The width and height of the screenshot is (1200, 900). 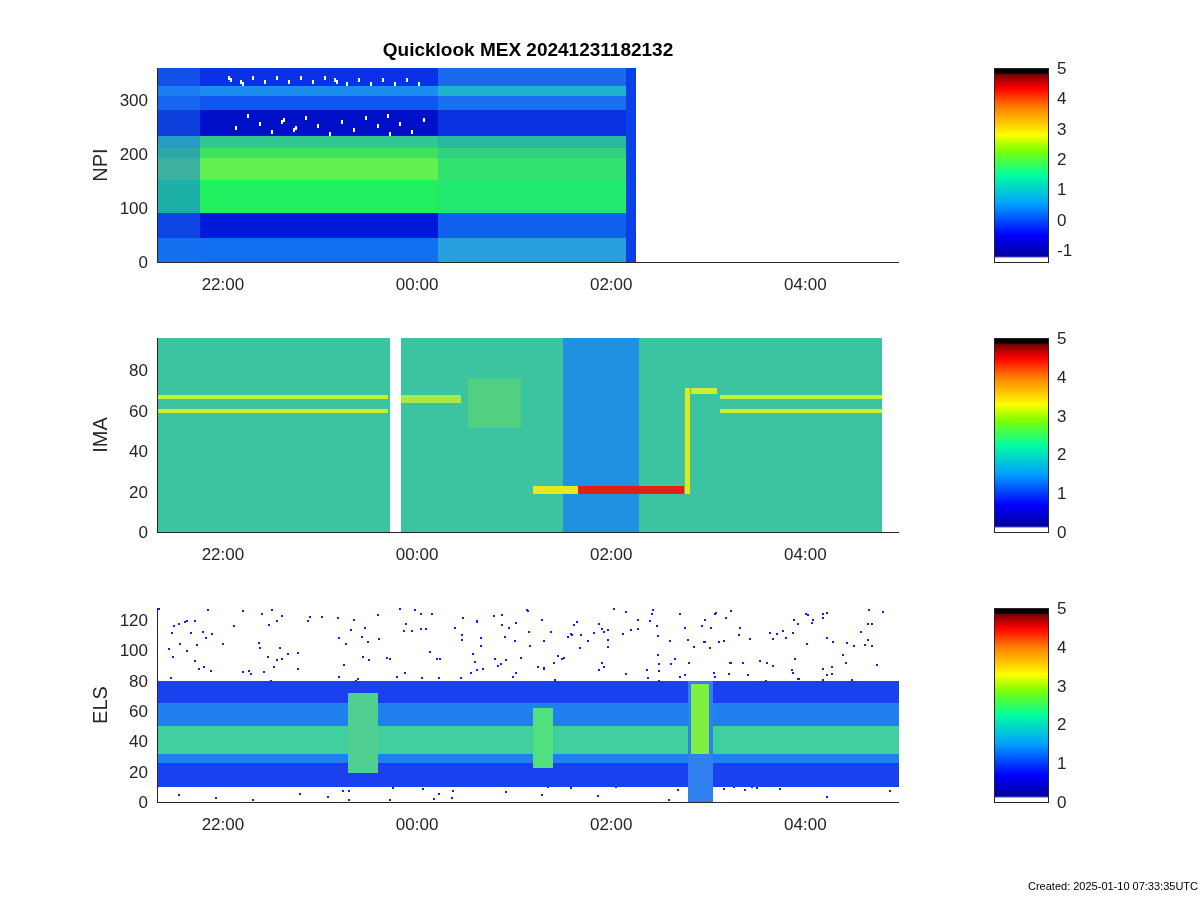 What do you see at coordinates (1113, 886) in the screenshot?
I see `created-timestamp: Created: 2025-01-10 07:33:35UTC` at bounding box center [1113, 886].